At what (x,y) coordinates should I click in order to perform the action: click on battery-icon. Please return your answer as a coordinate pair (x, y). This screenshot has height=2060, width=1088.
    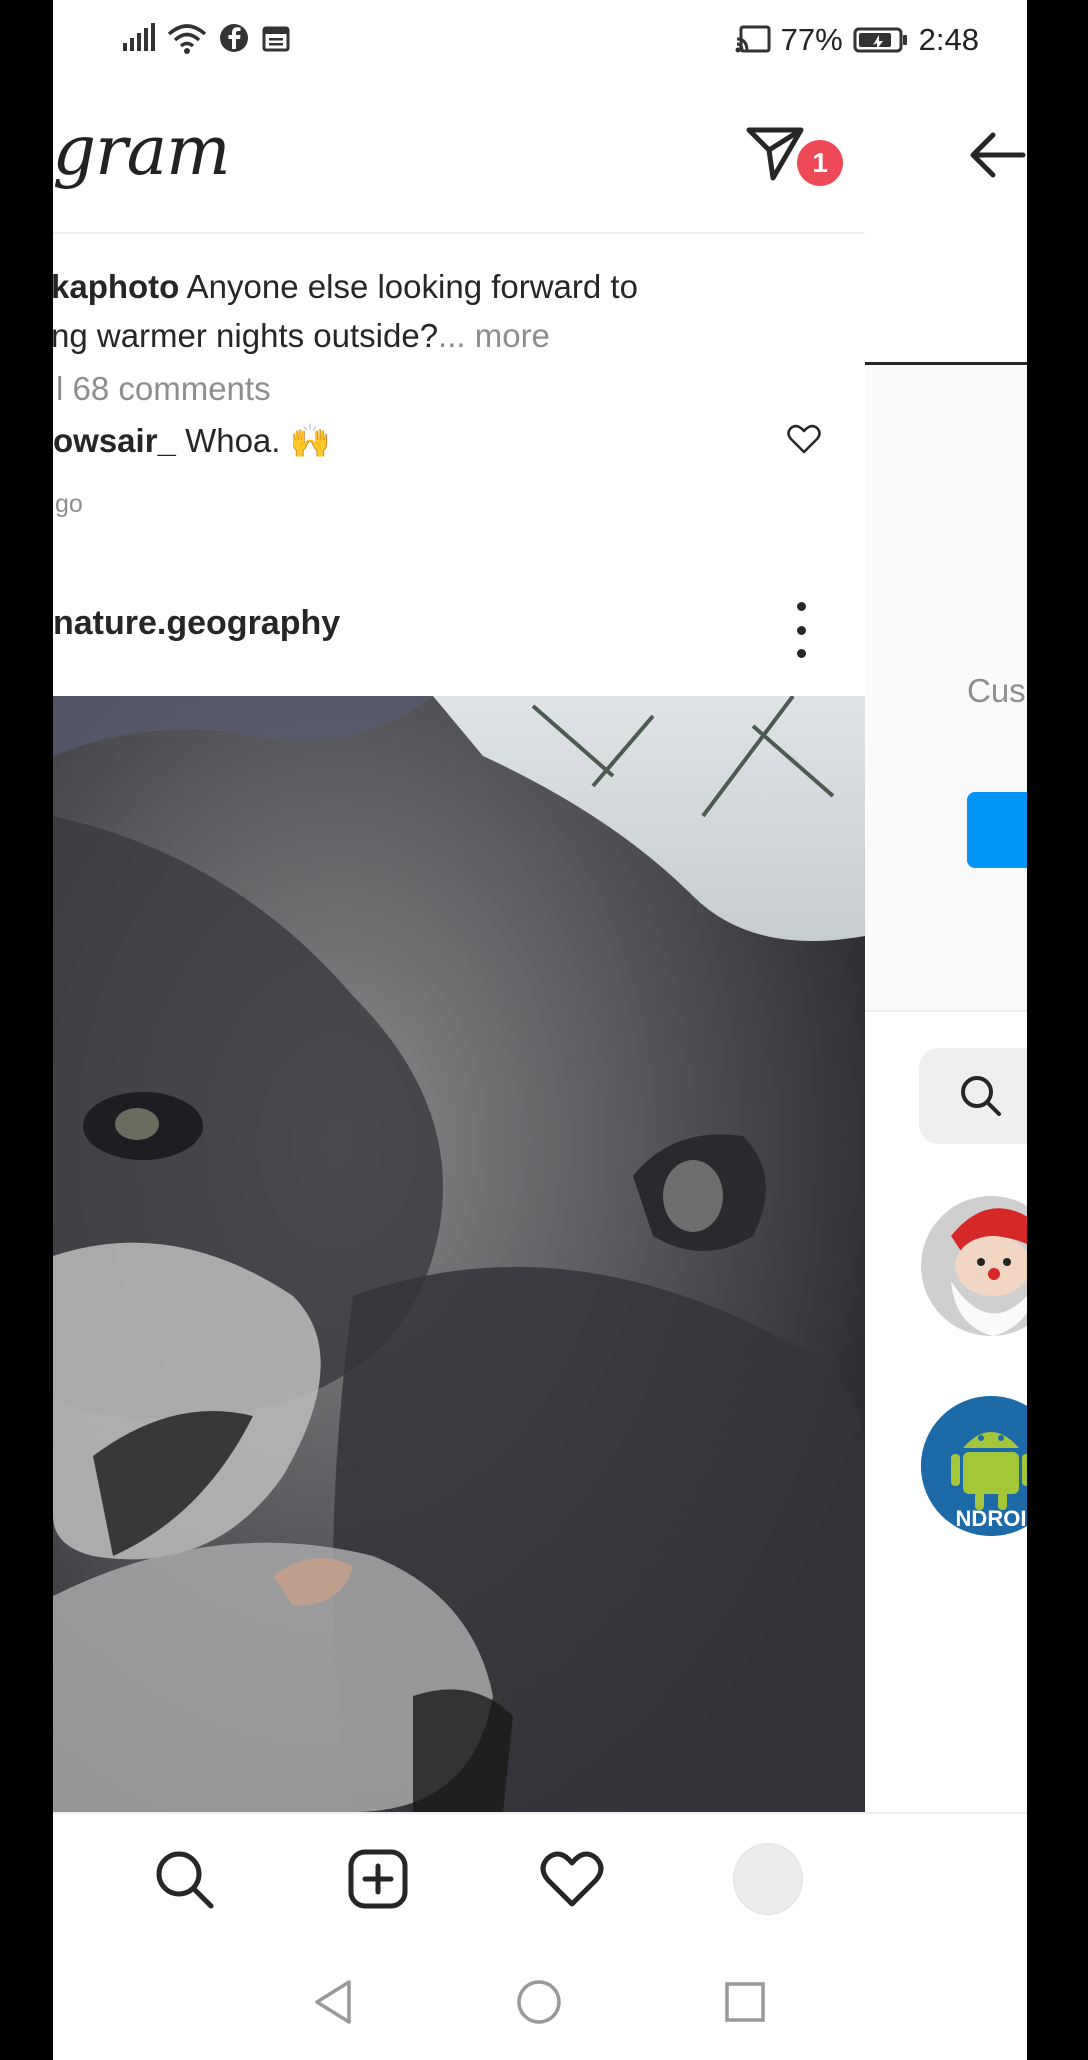
    Looking at the image, I should click on (880, 40).